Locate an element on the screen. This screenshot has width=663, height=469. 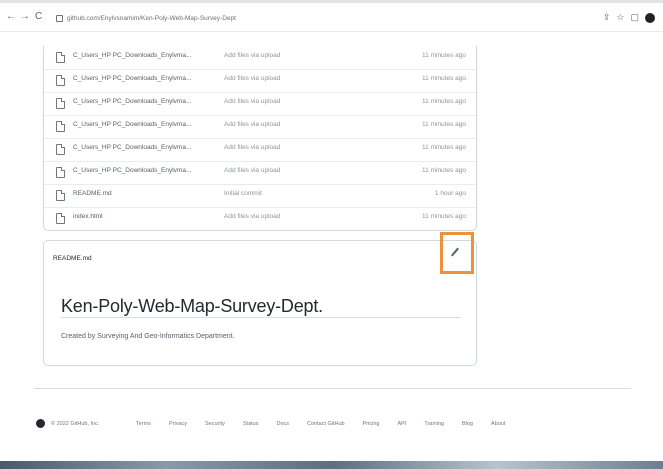
share-icon: ⇪ is located at coordinates (610, 17).